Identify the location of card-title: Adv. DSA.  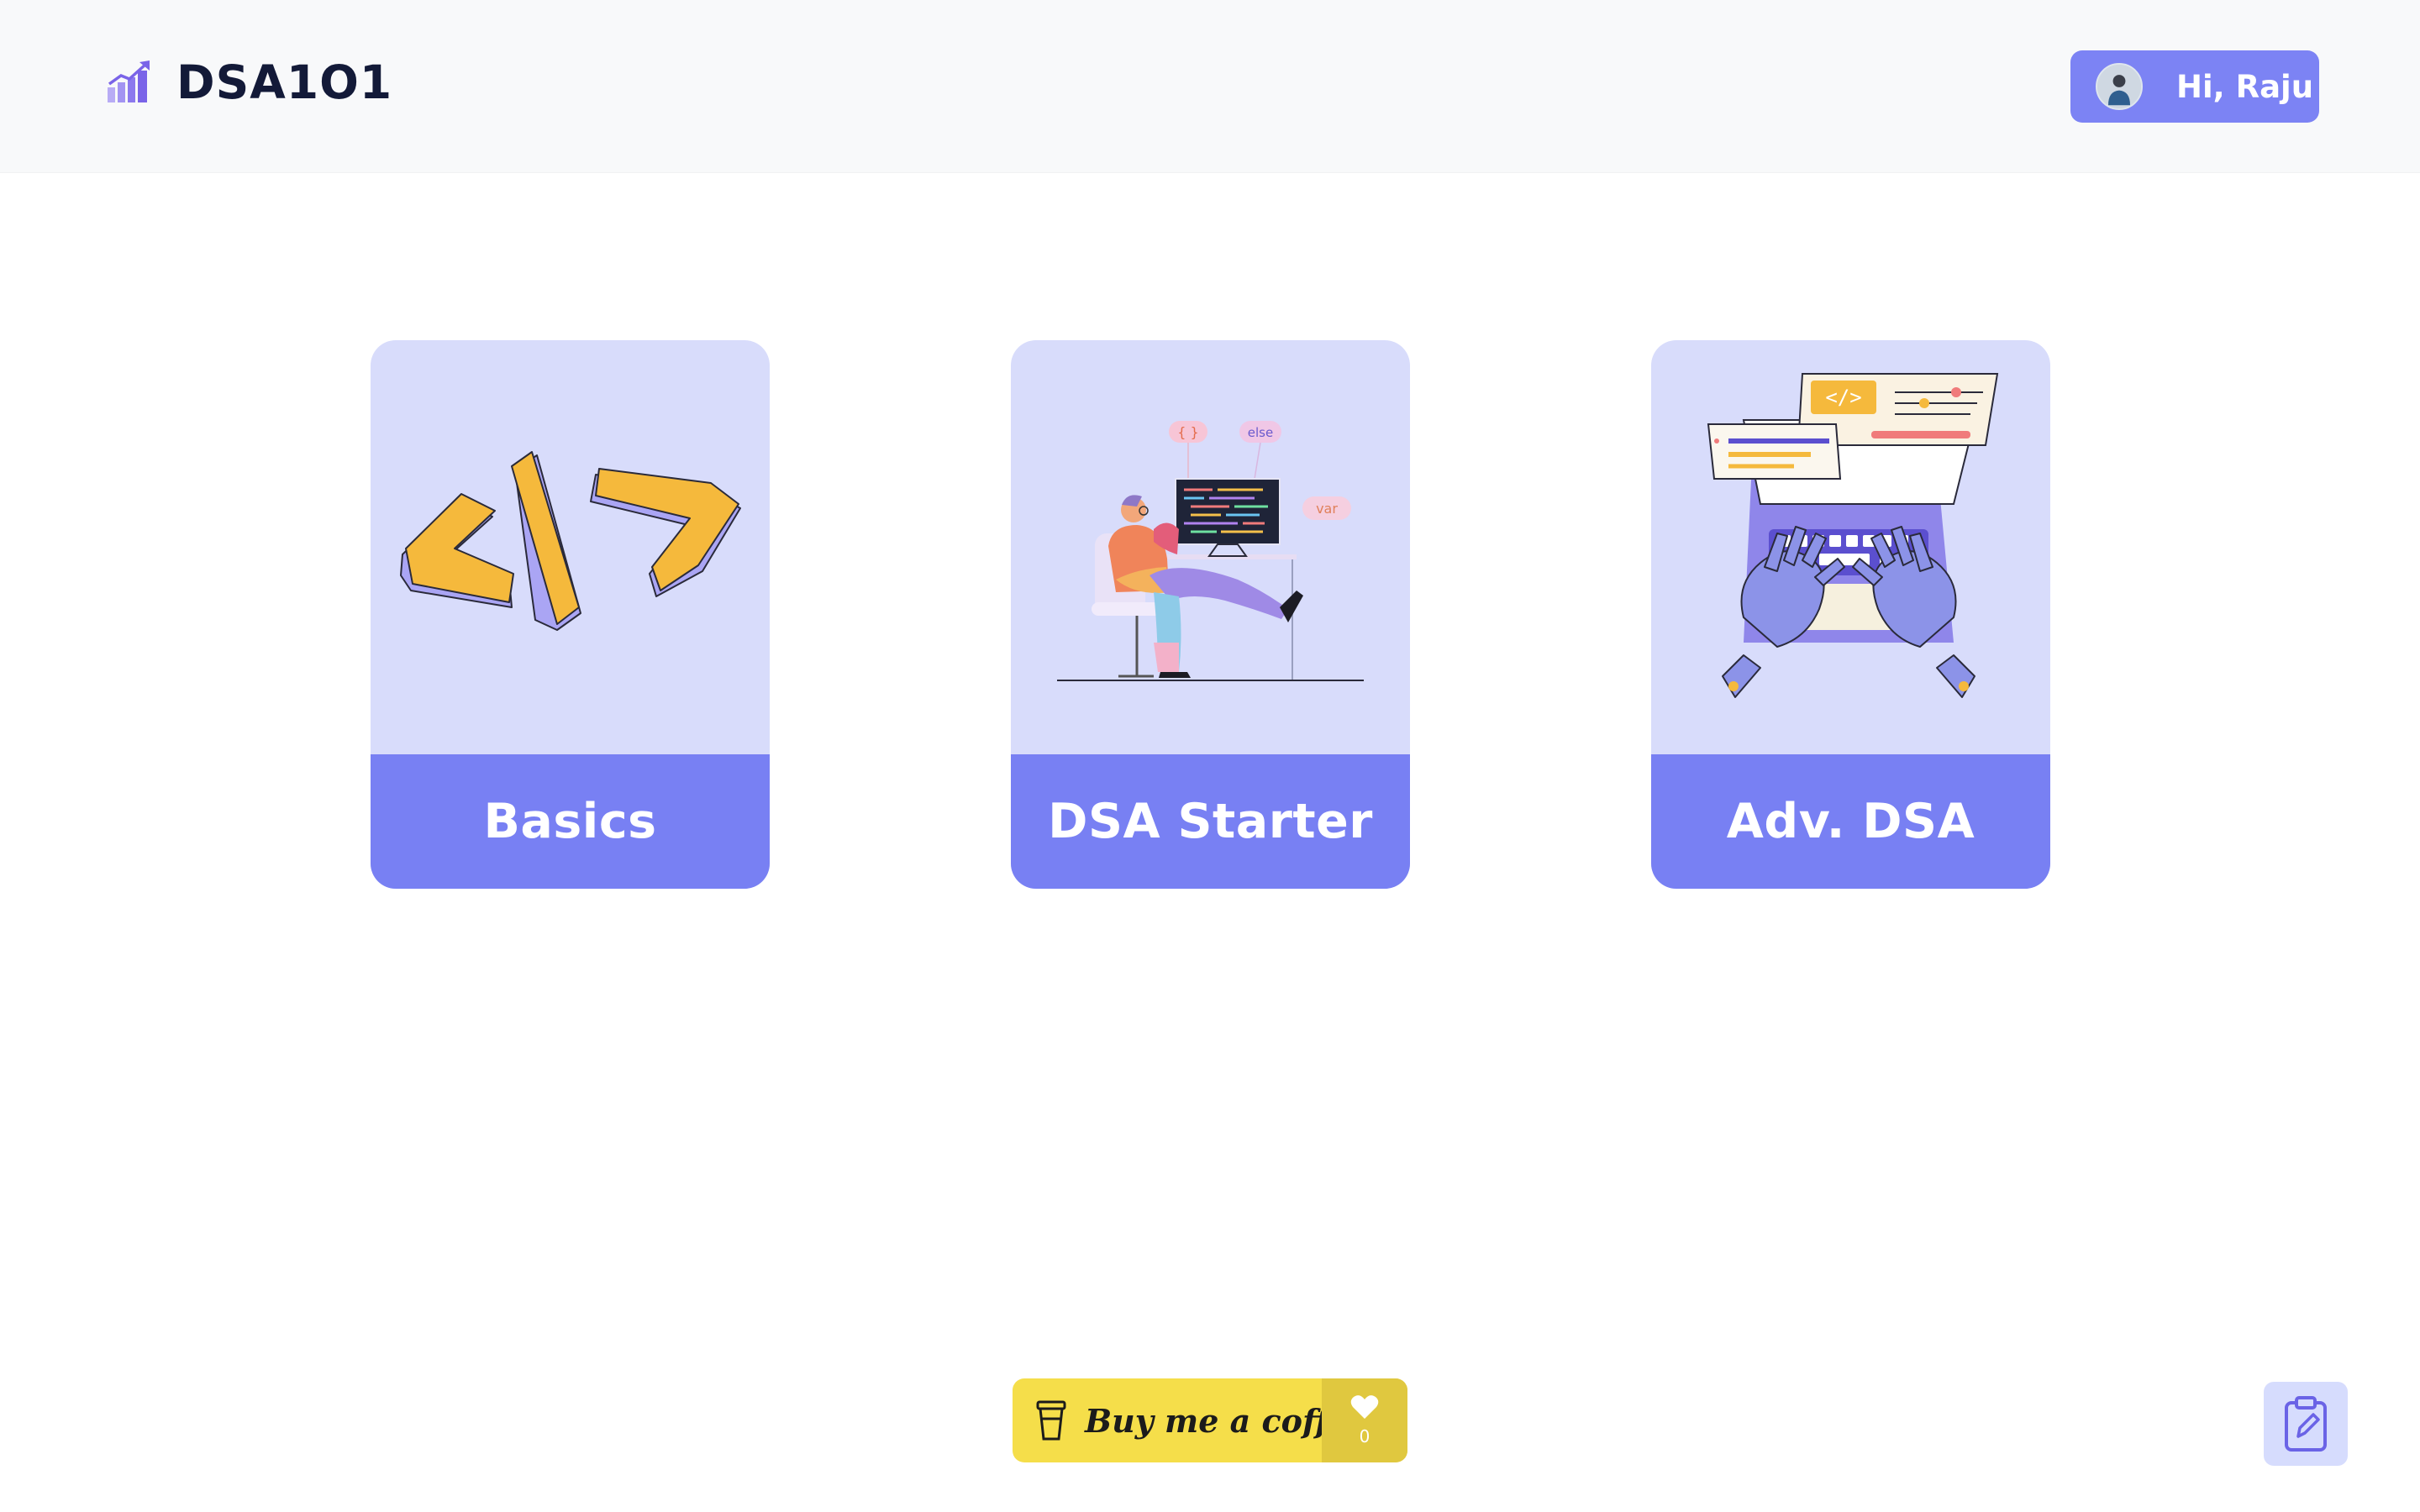
(1851, 821).